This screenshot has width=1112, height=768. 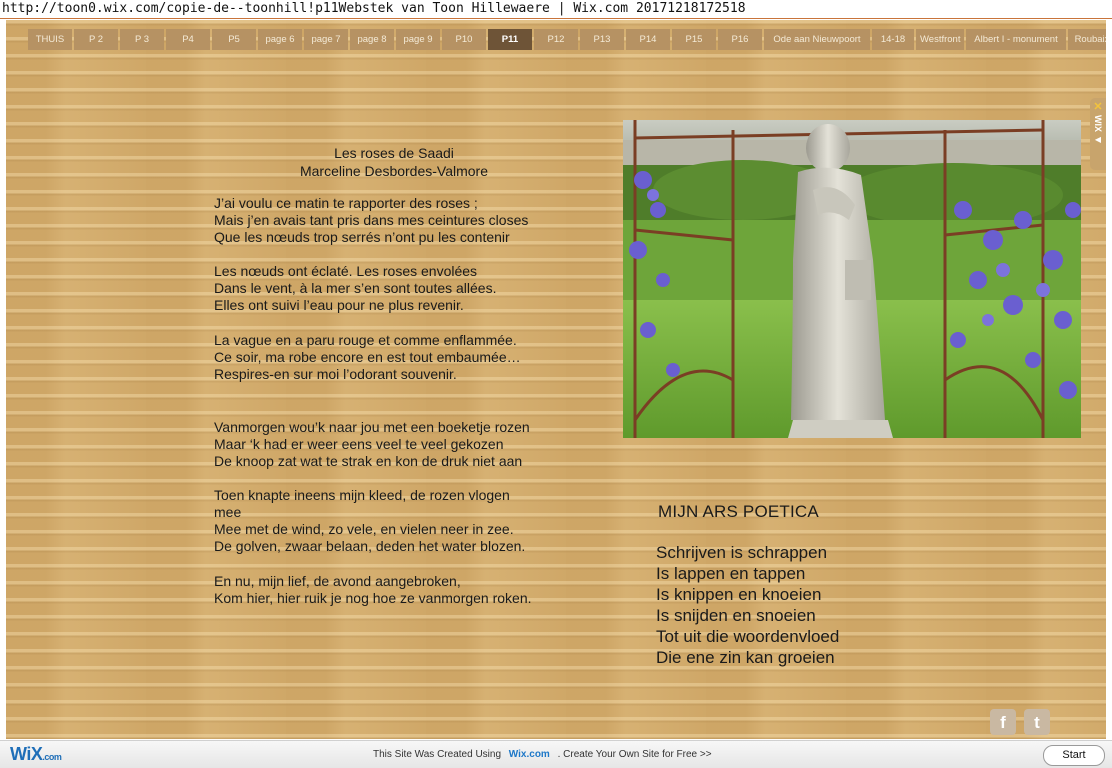 I want to click on facebook-icon: f, so click(x=1003, y=722).